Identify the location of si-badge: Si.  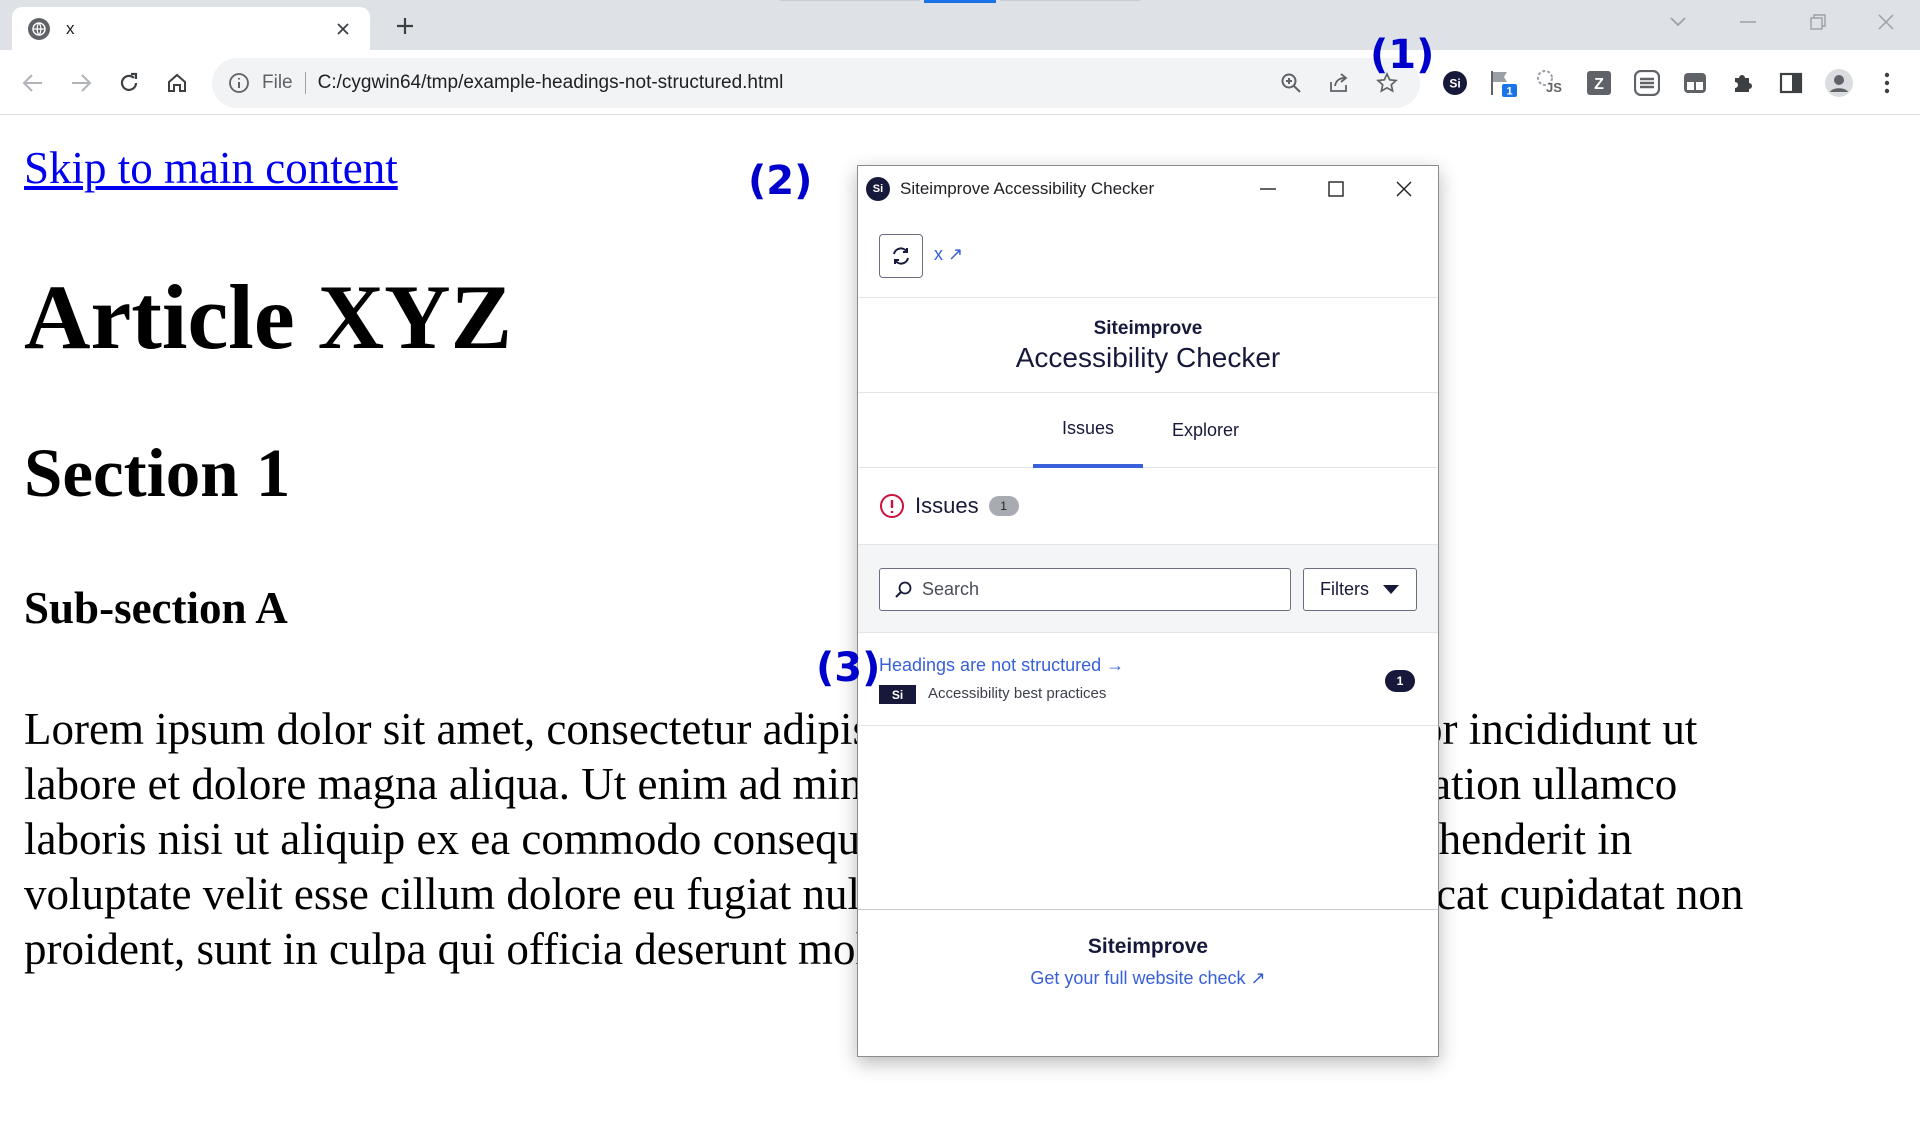
(897, 694).